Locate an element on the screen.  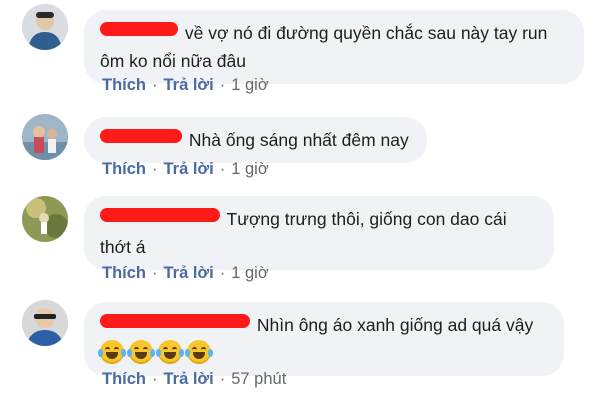
comment-text: Nhà ống sáng nhất đêm nay is located at coordinates (298, 140).